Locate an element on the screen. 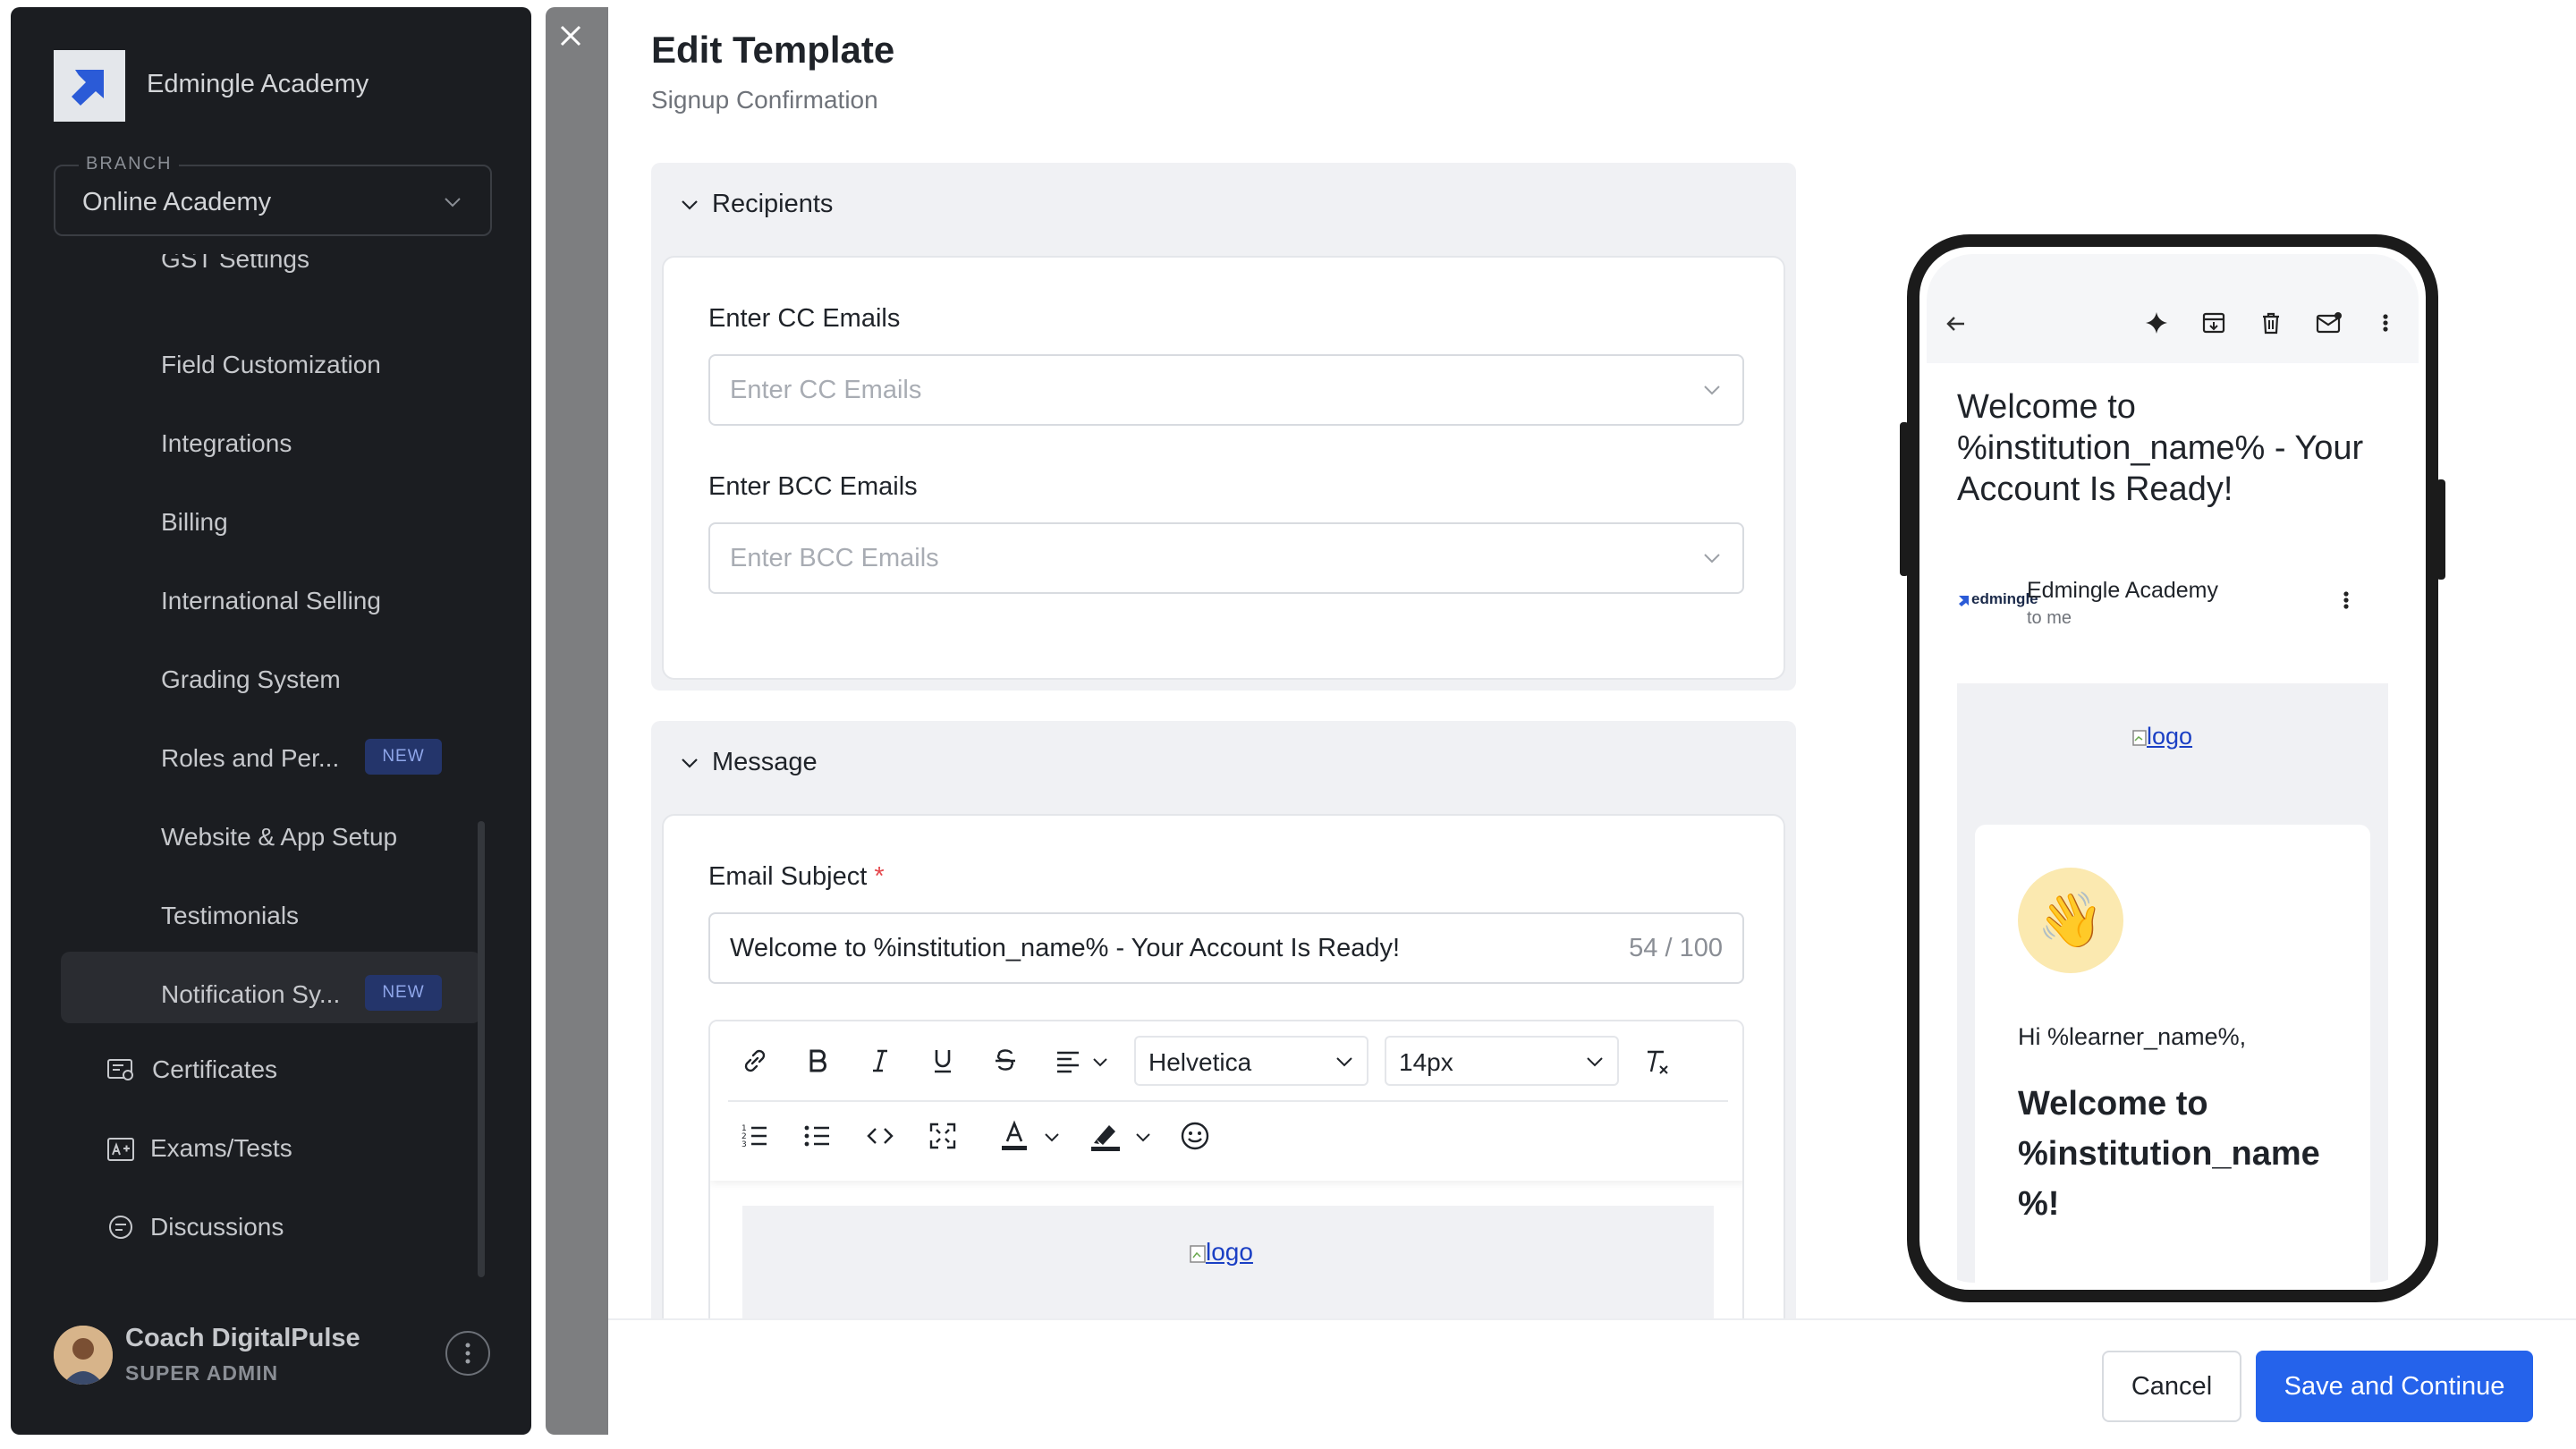 Image resolution: width=2576 pixels, height=1449 pixels. page-title: Edit Template is located at coordinates (773, 50).